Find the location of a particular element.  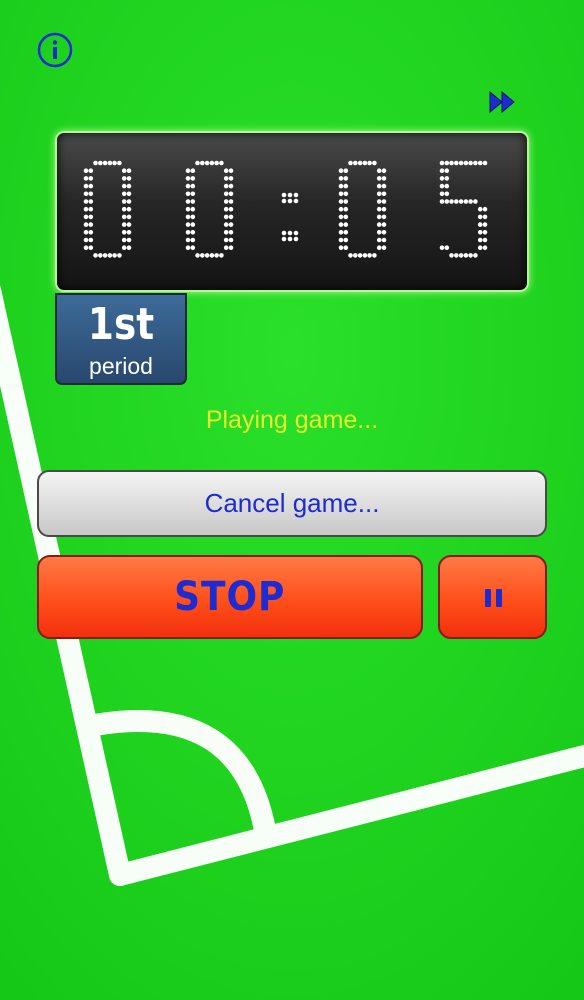

period-badge: 1st period is located at coordinates (121, 339).